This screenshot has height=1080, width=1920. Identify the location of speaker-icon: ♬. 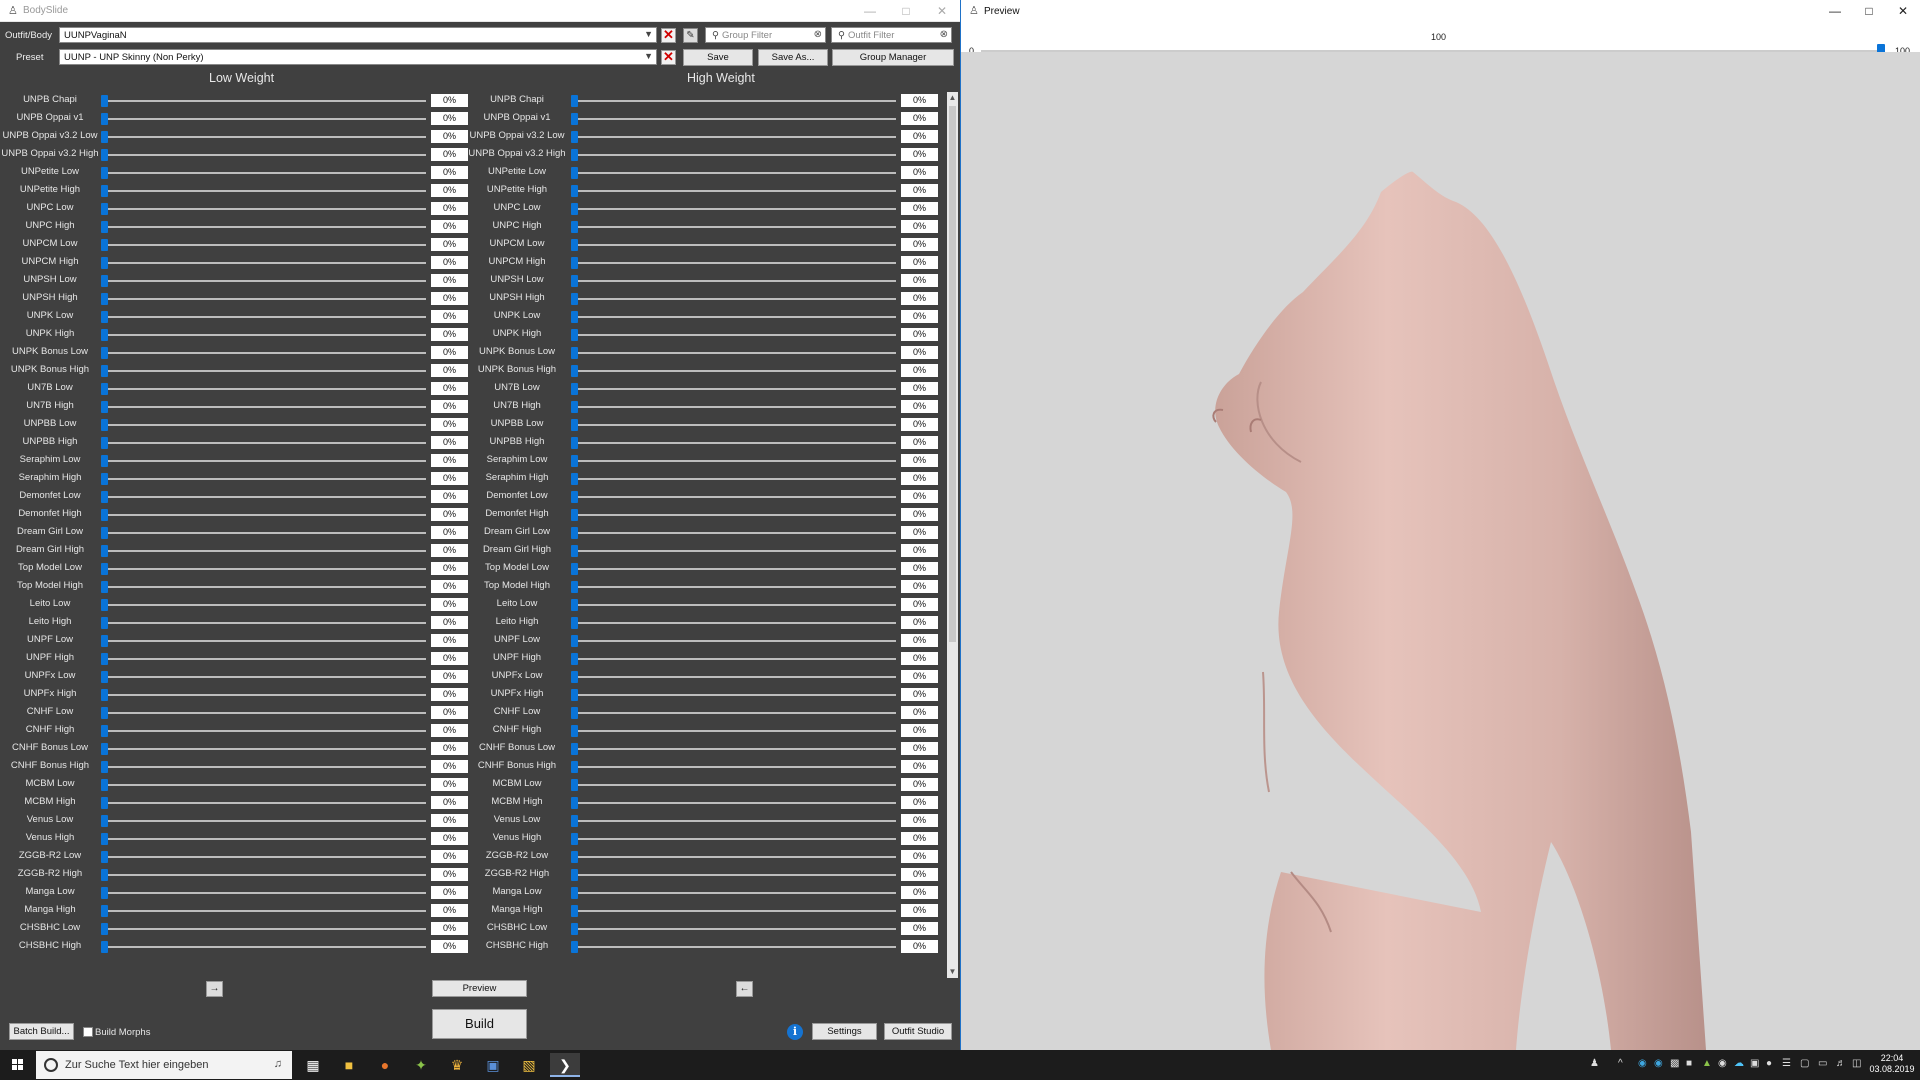
(1841, 1063).